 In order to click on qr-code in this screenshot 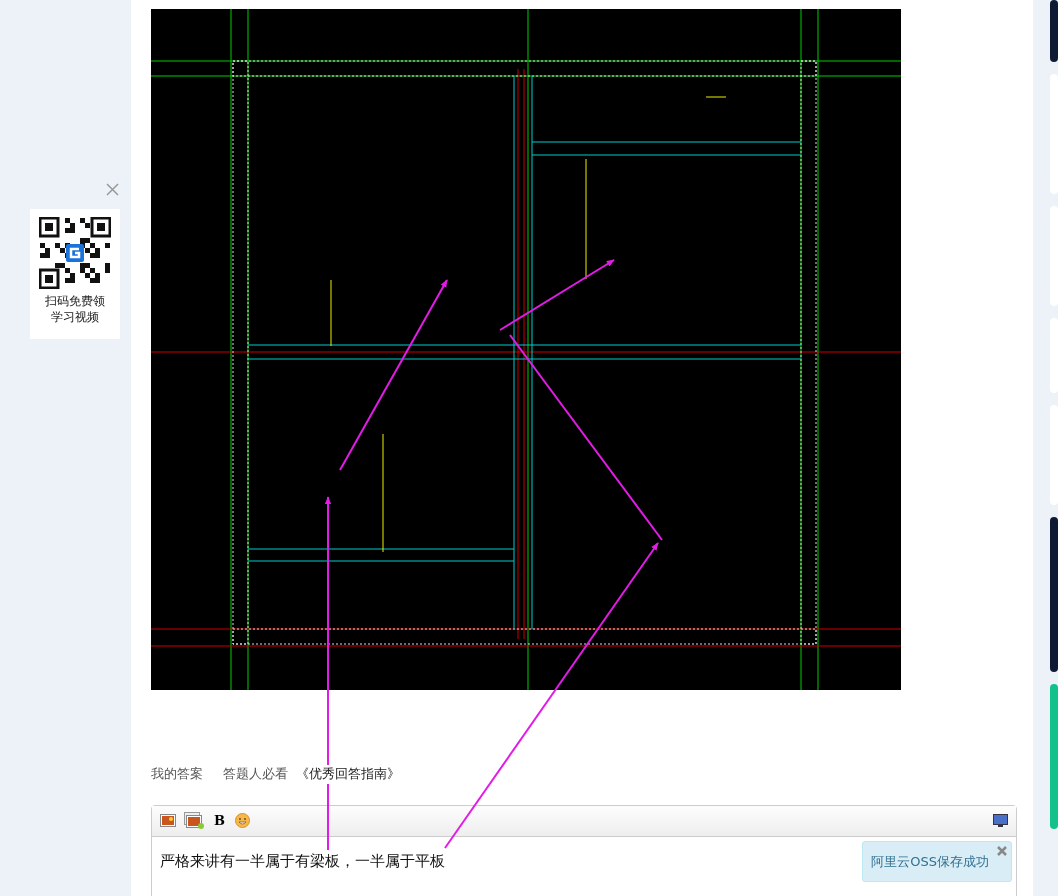, I will do `click(75, 253)`.